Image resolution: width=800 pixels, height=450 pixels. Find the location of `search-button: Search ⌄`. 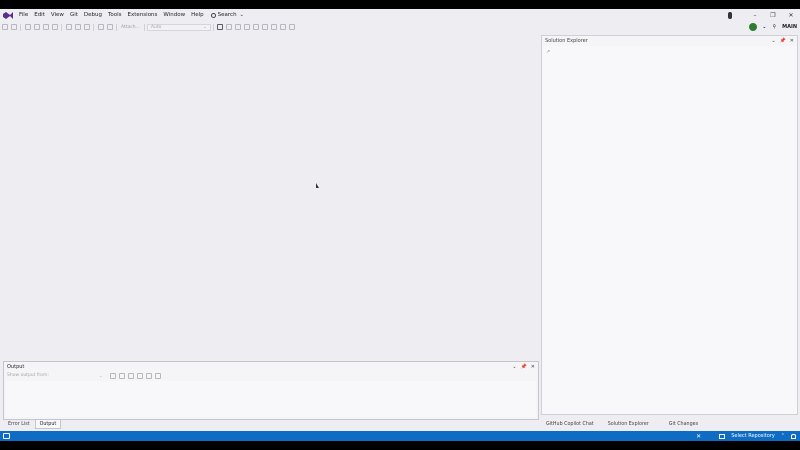

search-button: Search ⌄ is located at coordinates (227, 15).